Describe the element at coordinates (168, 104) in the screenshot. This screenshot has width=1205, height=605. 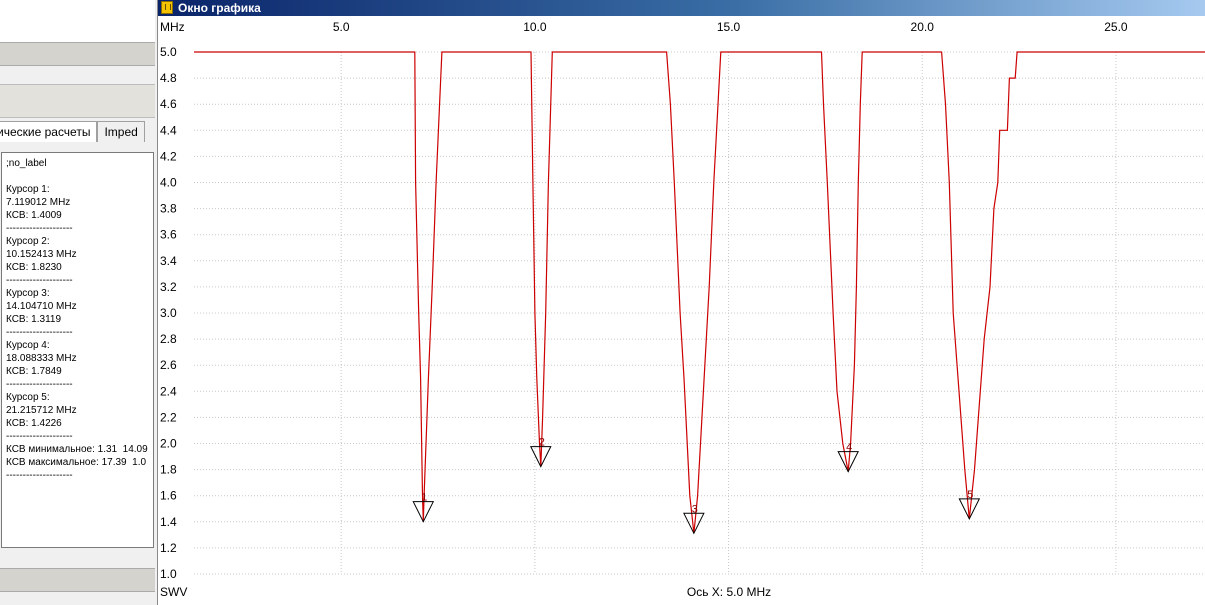
I see `y-tick-label: 4.6` at that location.